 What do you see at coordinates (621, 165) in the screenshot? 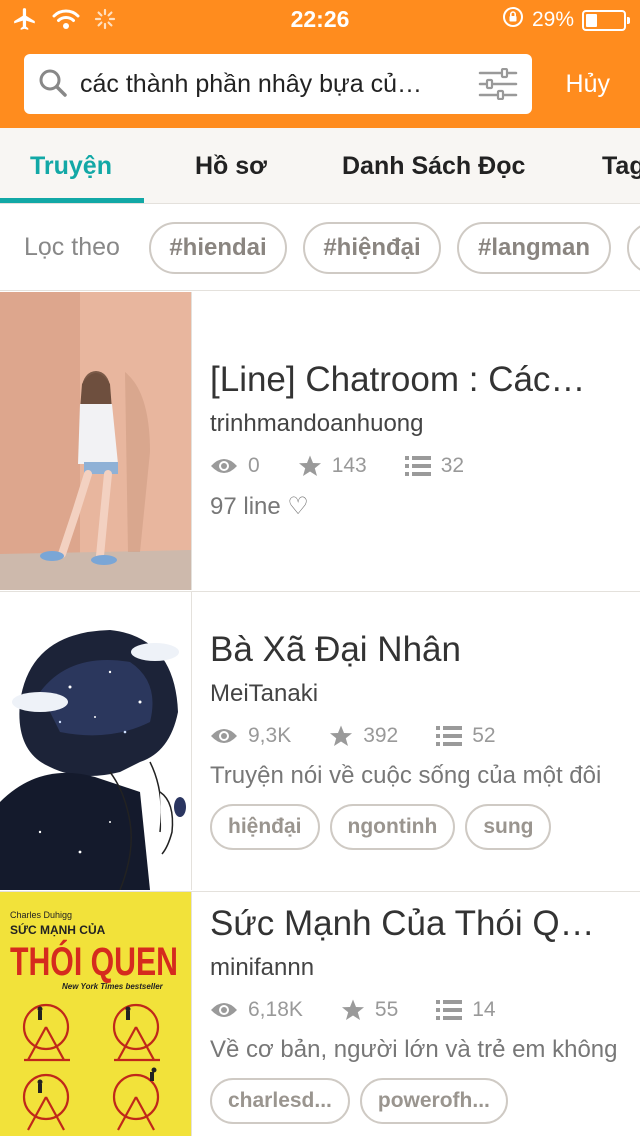
I see `tab-tags: Tag` at bounding box center [621, 165].